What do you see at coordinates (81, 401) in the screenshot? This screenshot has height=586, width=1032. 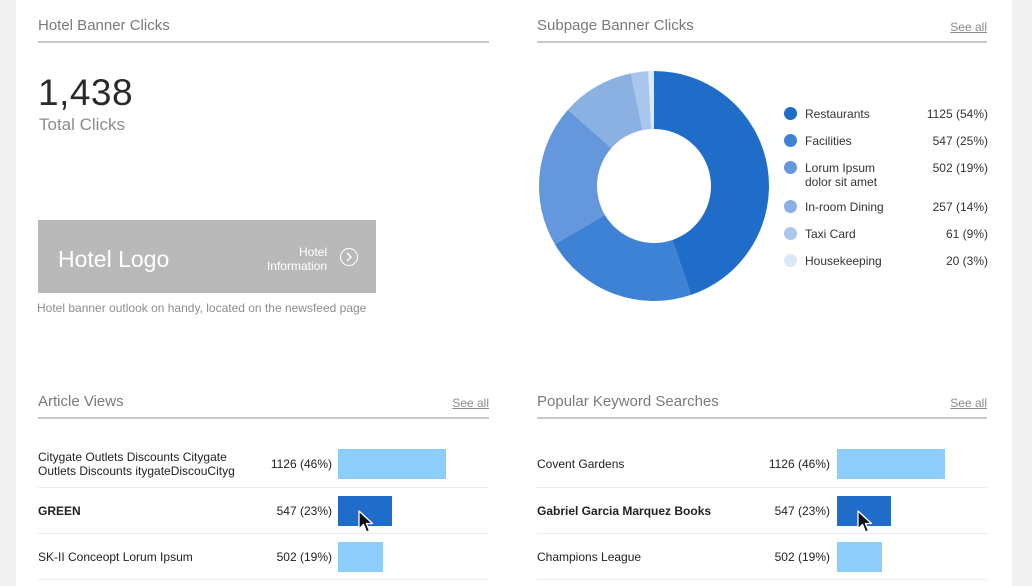 I see `article-views-title: Article Views` at bounding box center [81, 401].